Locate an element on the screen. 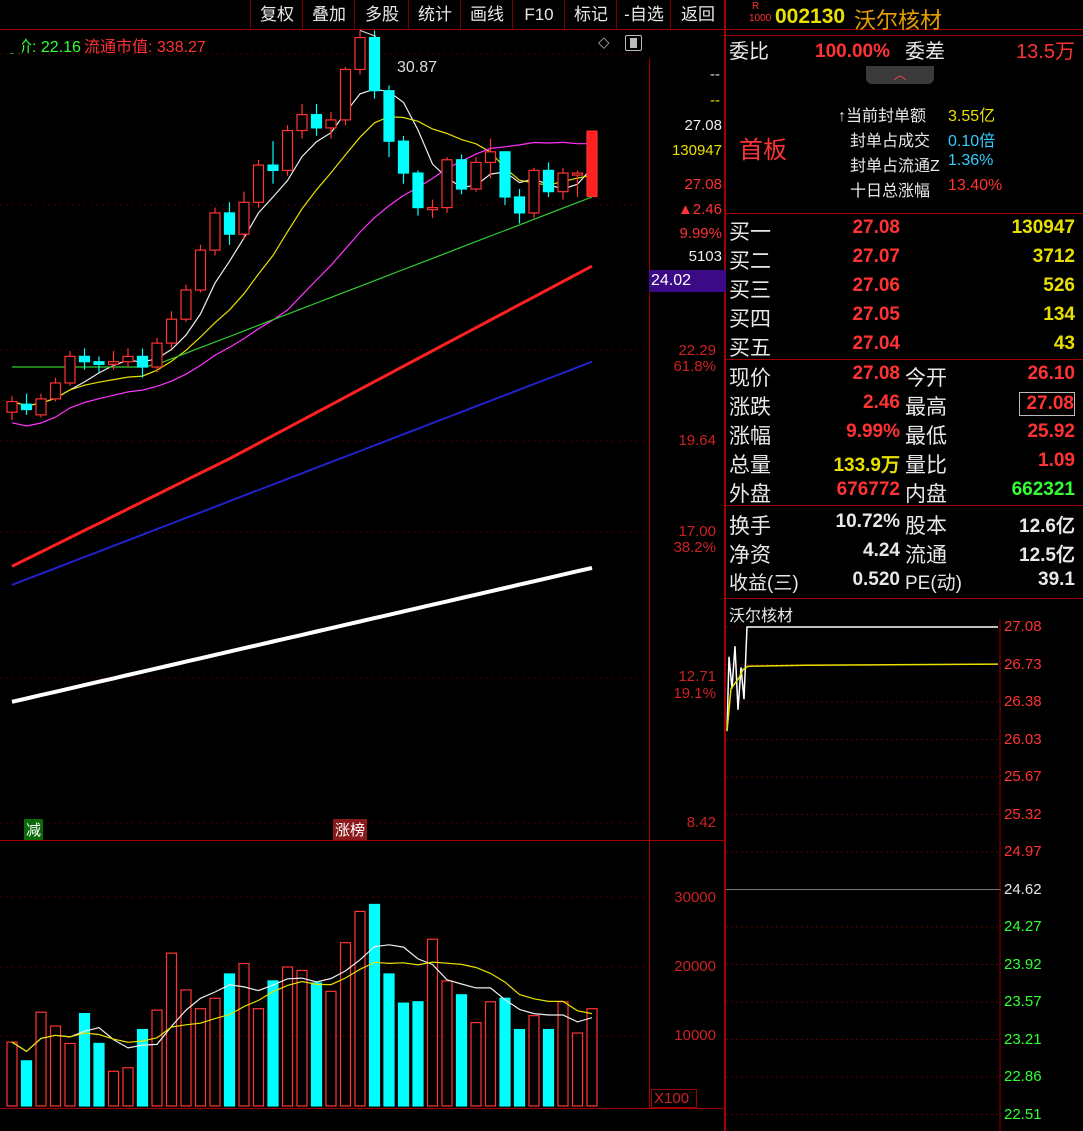 The height and width of the screenshot is (1131, 1083). collapse-toggle: ︿ is located at coordinates (900, 75).